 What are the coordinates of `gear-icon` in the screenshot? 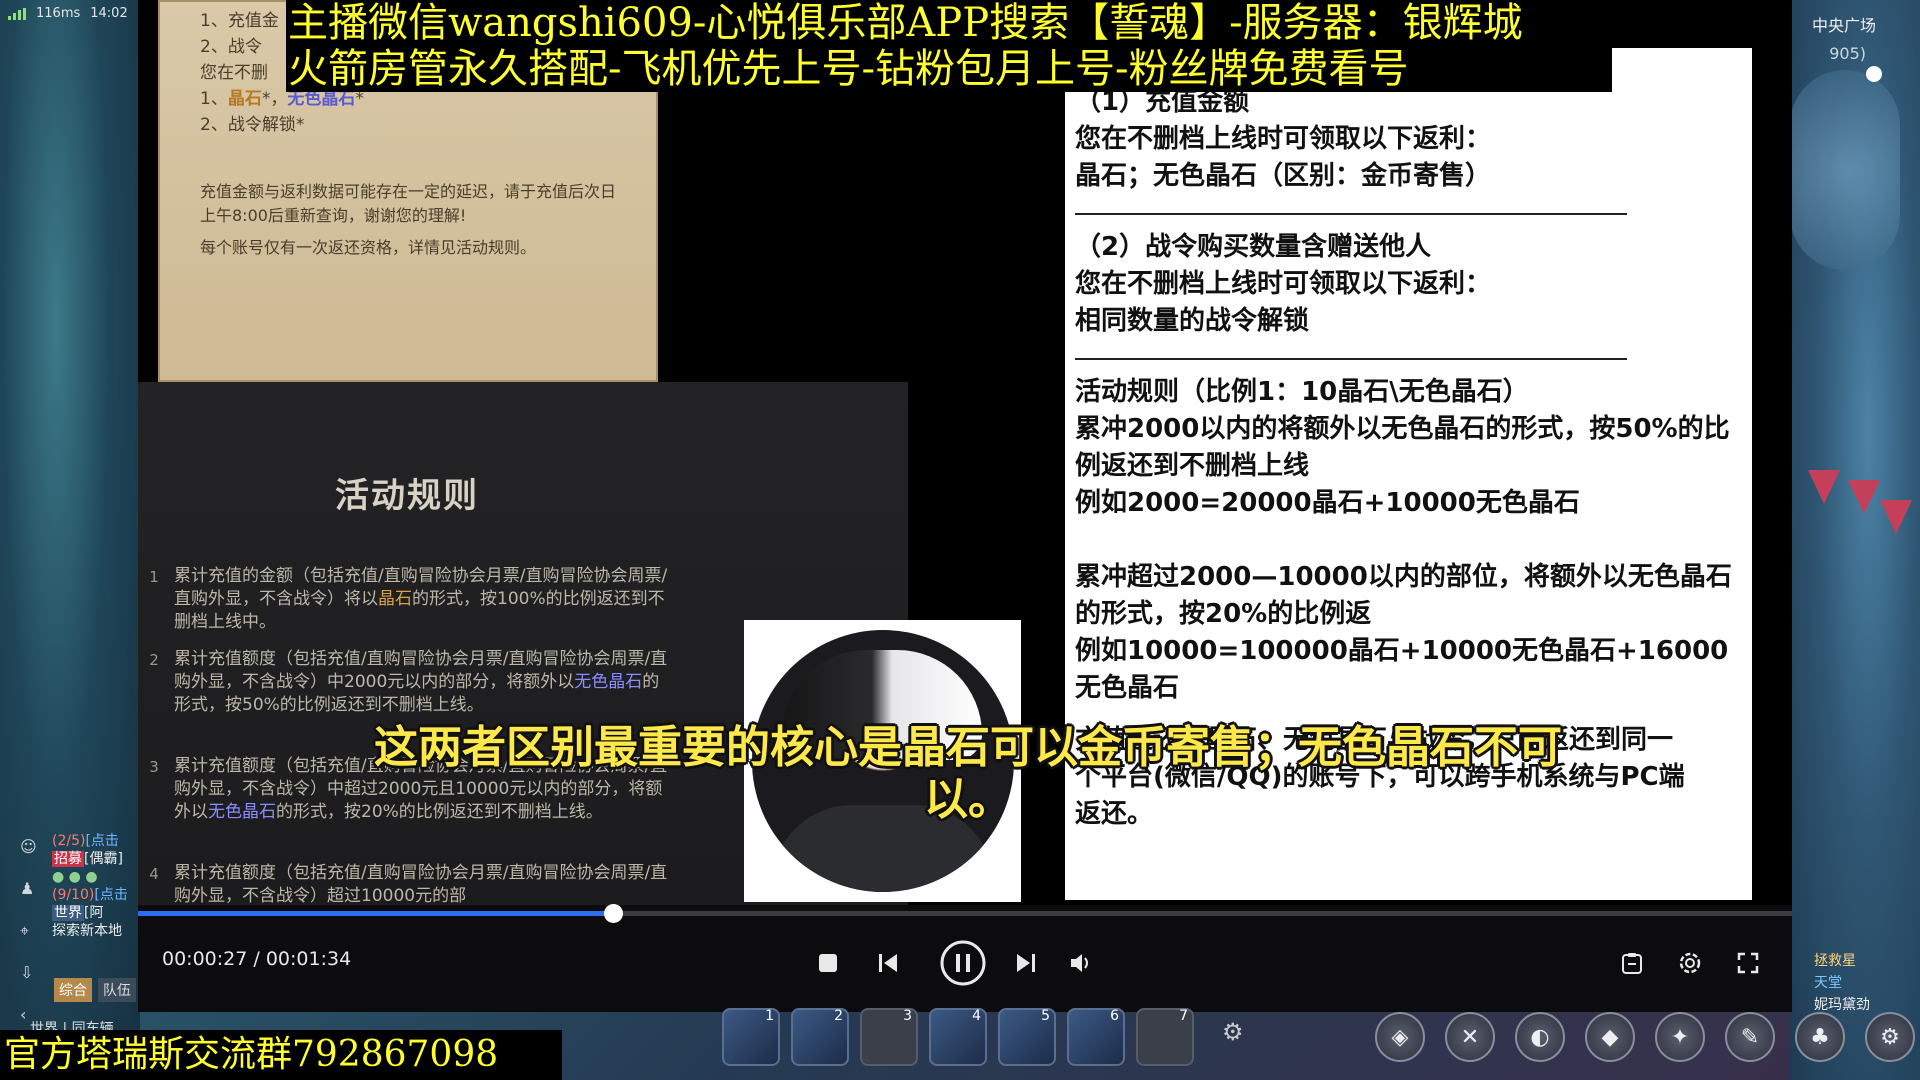 It's located at (1690, 963).